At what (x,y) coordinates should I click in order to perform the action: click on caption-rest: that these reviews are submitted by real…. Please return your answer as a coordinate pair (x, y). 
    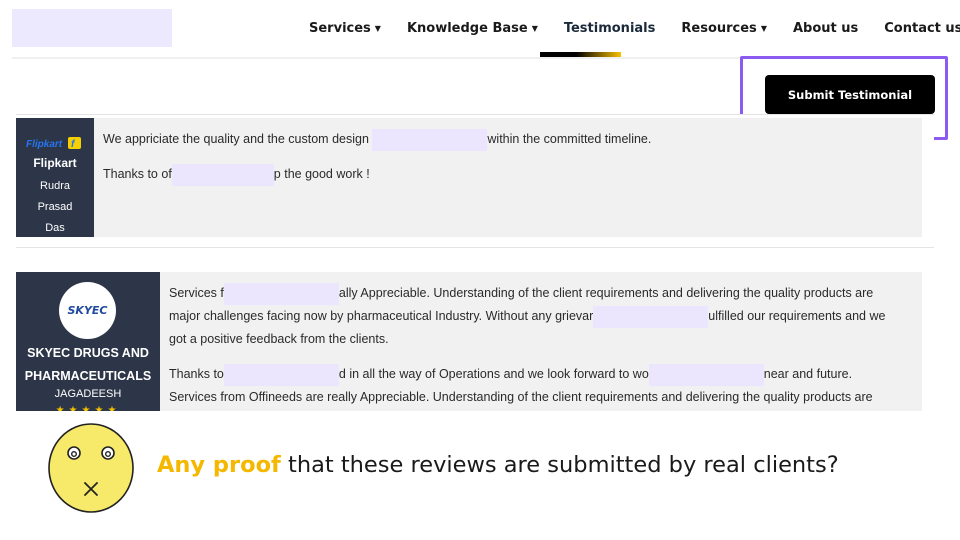
    Looking at the image, I should click on (559, 465).